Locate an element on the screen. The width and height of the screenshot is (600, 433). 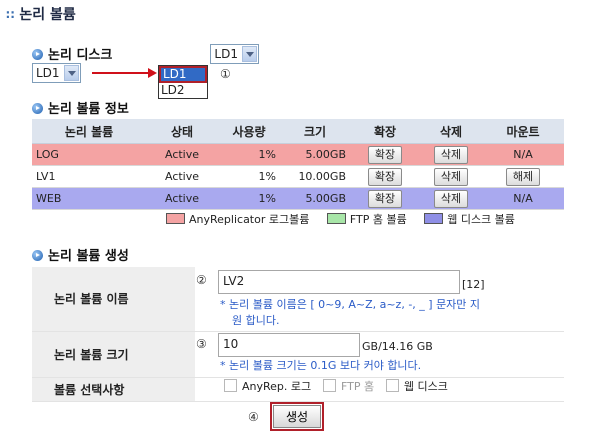
col-size: 크기 is located at coordinates (315, 131).